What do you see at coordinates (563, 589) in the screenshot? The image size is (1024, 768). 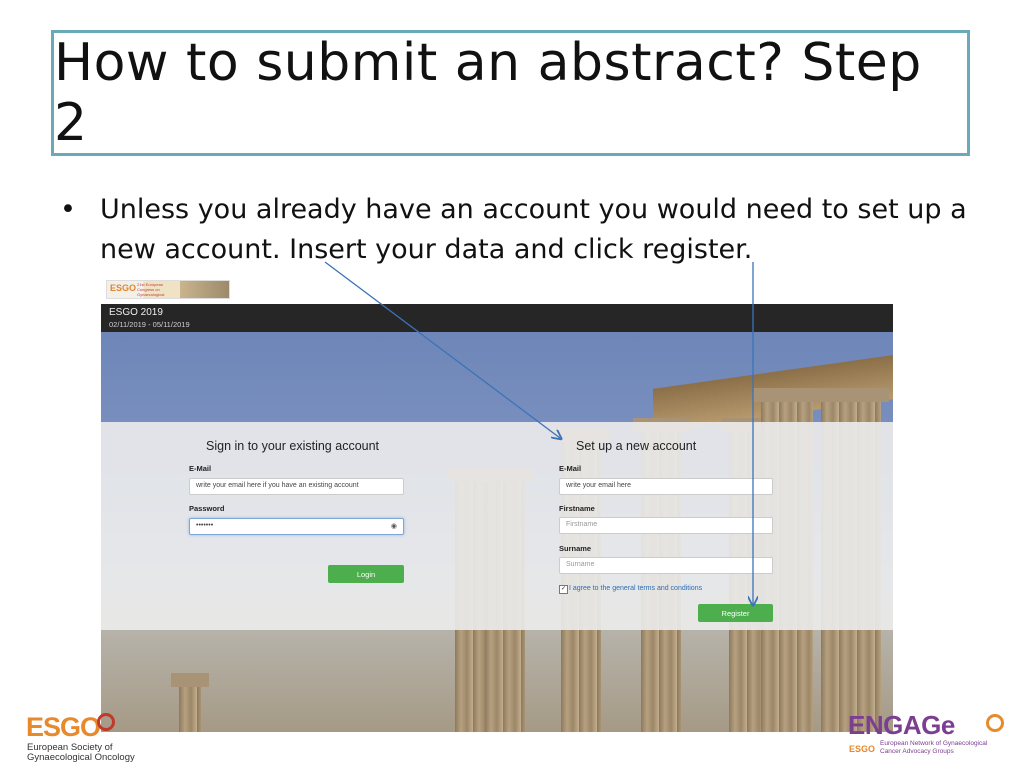 I see `terms-checkbox: ✓` at bounding box center [563, 589].